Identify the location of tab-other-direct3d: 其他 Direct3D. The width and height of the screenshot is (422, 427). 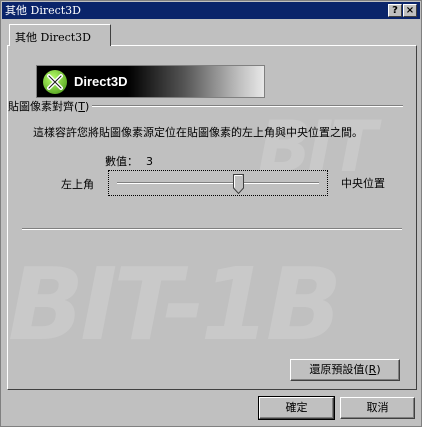
(60, 35).